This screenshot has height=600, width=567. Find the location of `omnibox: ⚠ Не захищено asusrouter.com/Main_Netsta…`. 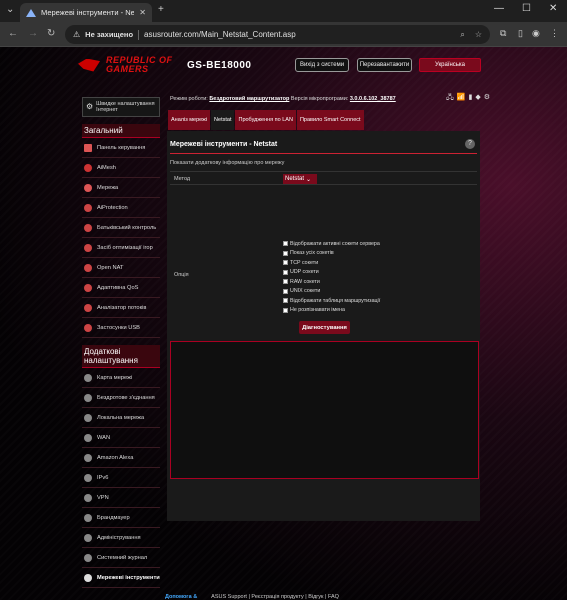

omnibox: ⚠ Не захищено asusrouter.com/Main_Netsta… is located at coordinates (277, 34).